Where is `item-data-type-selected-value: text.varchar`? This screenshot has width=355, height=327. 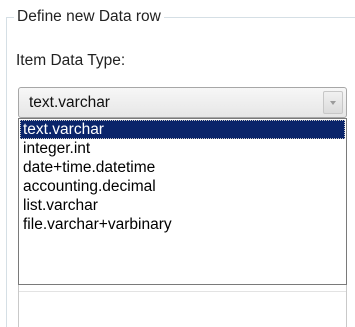 item-data-type-selected-value: text.varchar is located at coordinates (69, 102).